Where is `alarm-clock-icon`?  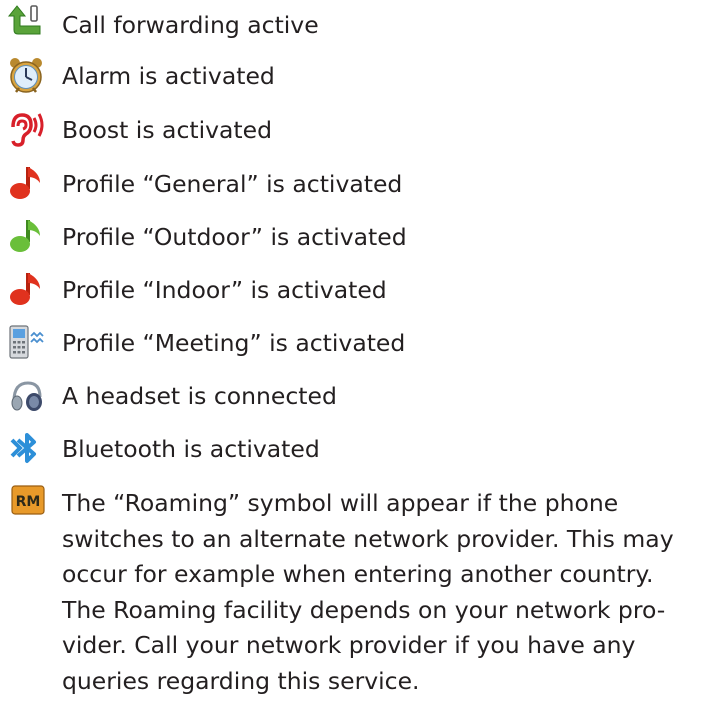 alarm-clock-icon is located at coordinates (26, 75).